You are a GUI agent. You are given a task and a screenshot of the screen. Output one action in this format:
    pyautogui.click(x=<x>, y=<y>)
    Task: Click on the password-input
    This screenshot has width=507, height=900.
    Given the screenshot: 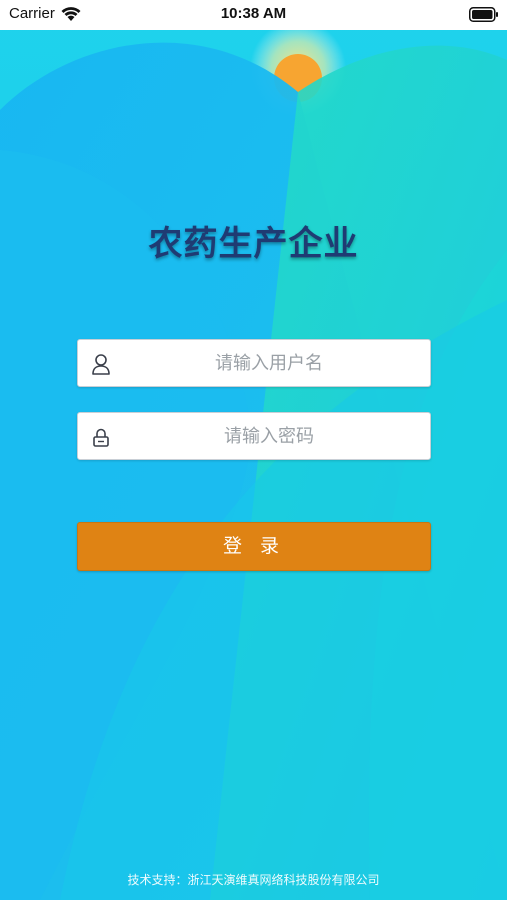 What is the action you would take?
    pyautogui.click(x=269, y=436)
    